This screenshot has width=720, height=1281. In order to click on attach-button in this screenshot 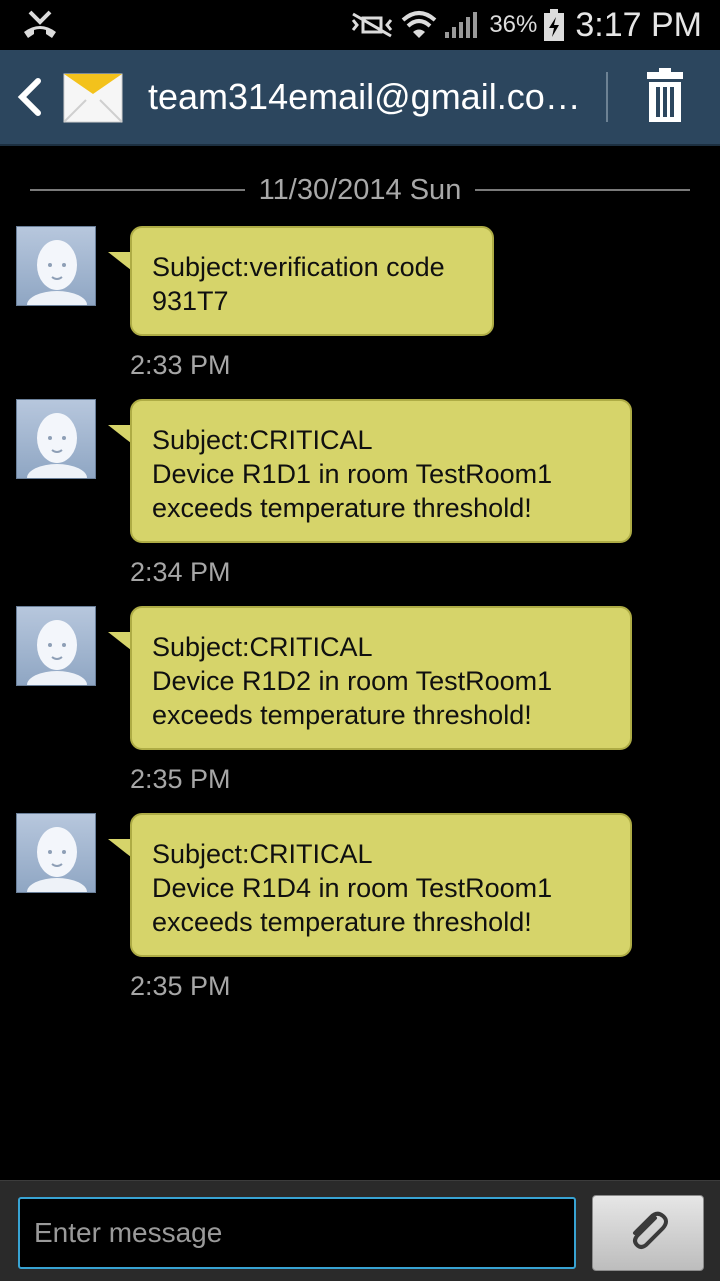, I will do `click(648, 1233)`.